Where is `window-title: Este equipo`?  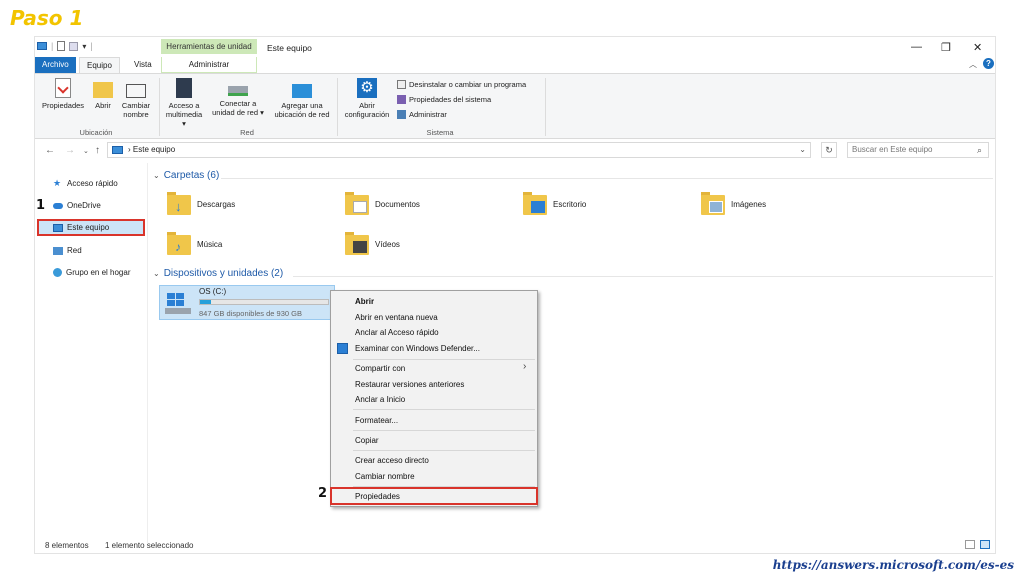
window-title: Este equipo is located at coordinates (289, 48).